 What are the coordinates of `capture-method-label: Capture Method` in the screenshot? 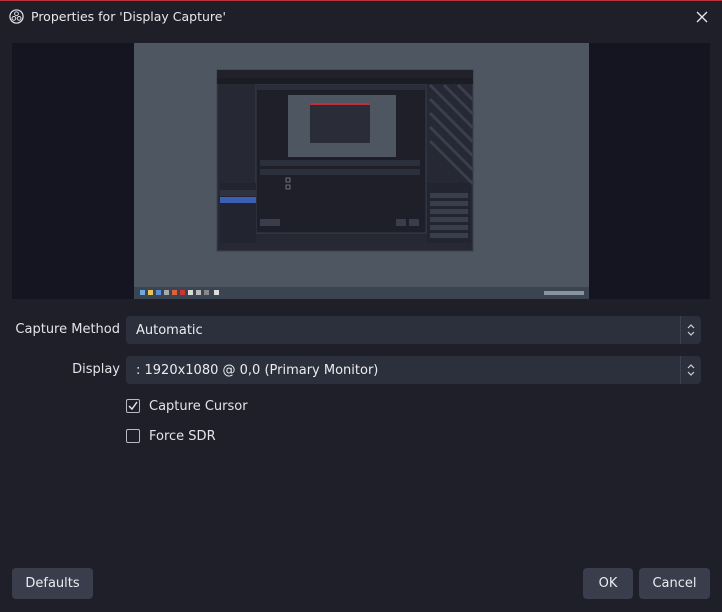 It's located at (67, 329).